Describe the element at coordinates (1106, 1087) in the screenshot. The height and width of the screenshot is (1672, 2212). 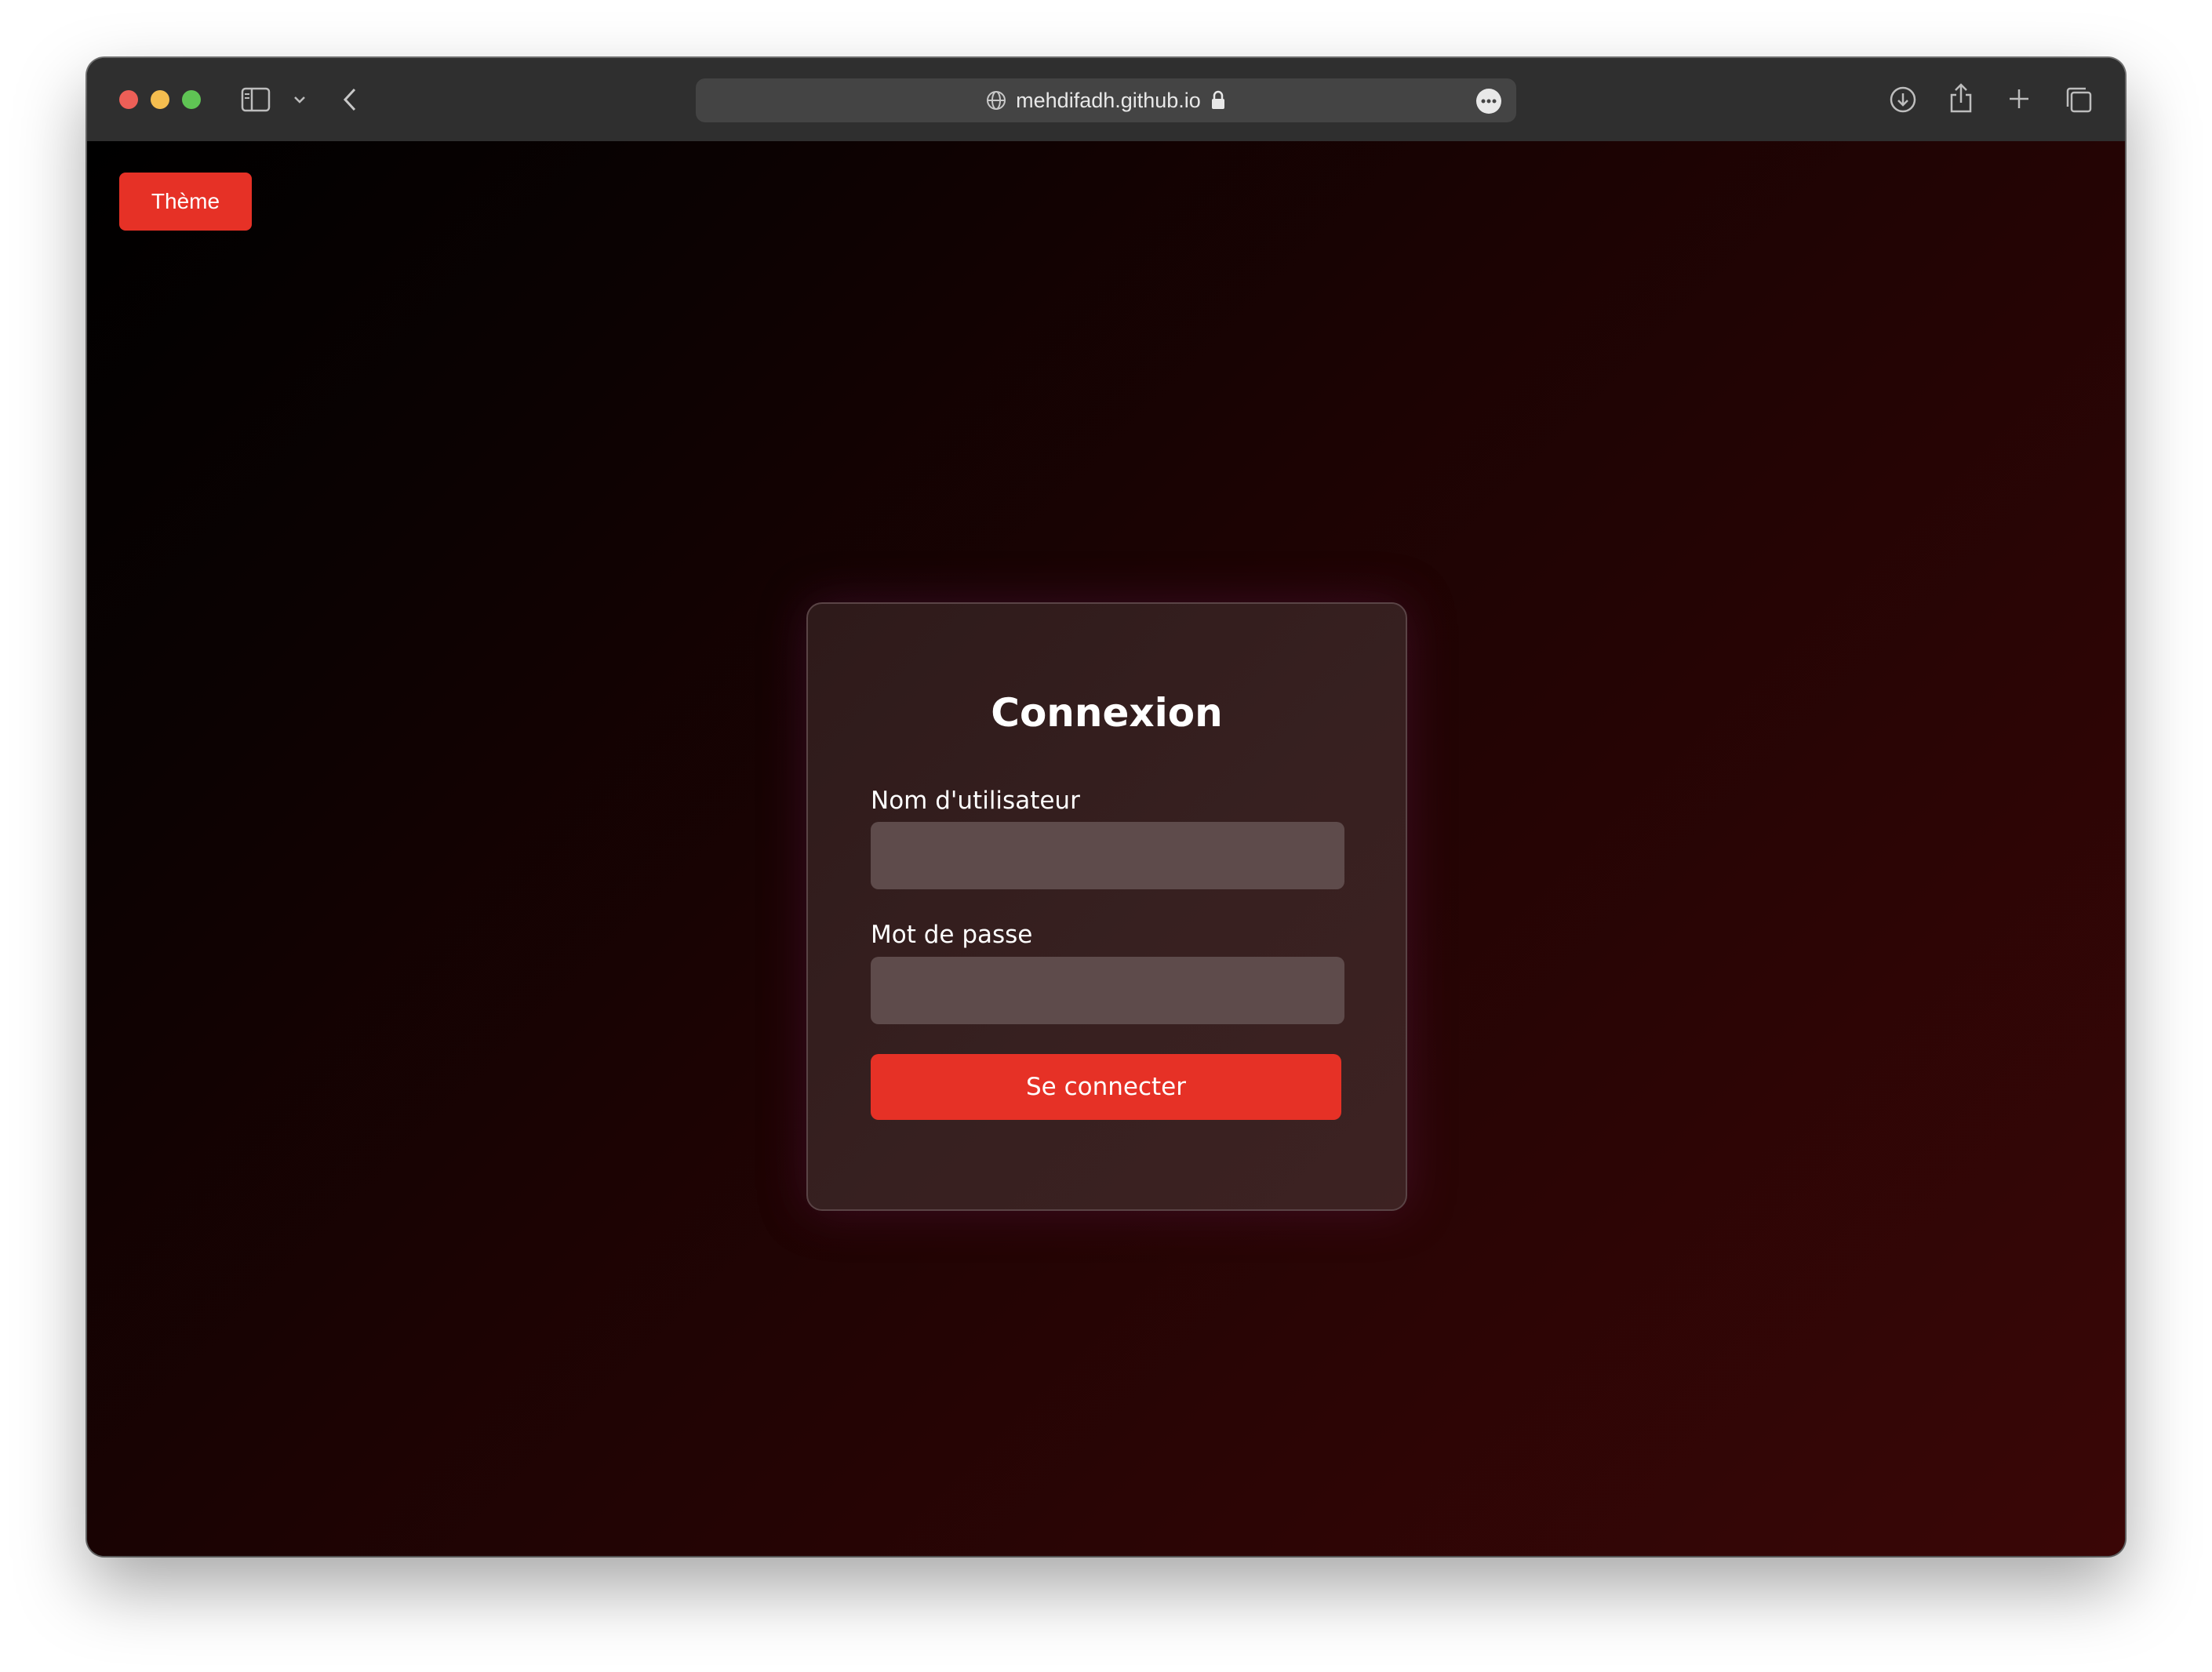
I see `login-submit-button: Se connecter` at that location.